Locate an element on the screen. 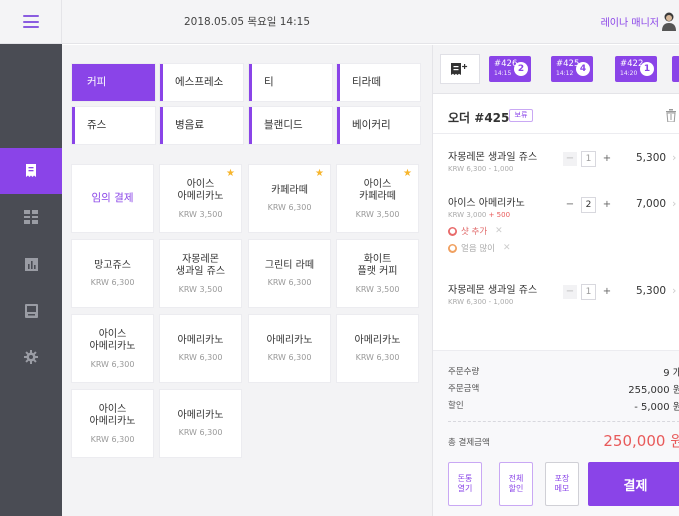 The image size is (679, 516). table-layout-icon is located at coordinates (31, 217).